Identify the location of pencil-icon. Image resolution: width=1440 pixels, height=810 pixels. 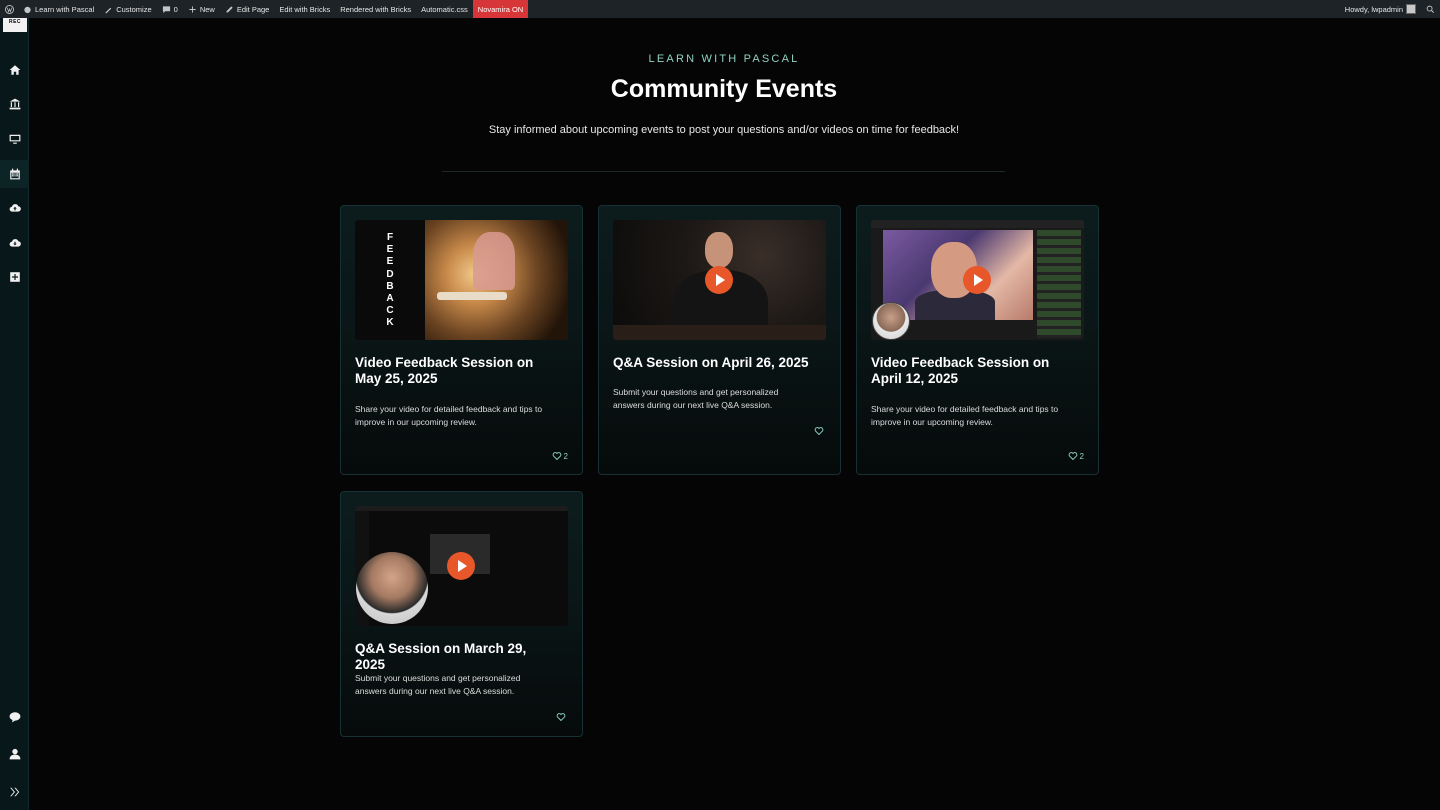
(229, 9).